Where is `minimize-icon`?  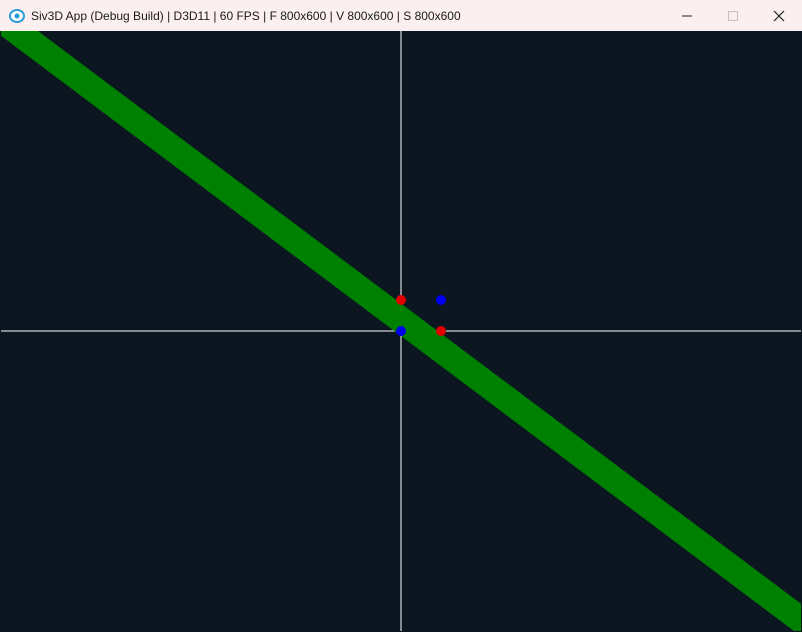
minimize-icon is located at coordinates (687, 15).